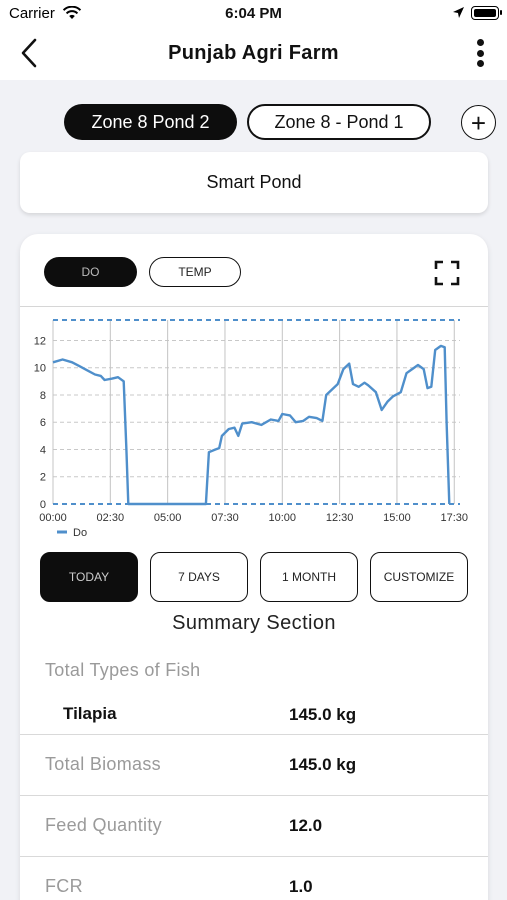 The image size is (507, 900). Describe the element at coordinates (419, 577) in the screenshot. I see `range-customize-button: CUSTOMIZE` at that location.